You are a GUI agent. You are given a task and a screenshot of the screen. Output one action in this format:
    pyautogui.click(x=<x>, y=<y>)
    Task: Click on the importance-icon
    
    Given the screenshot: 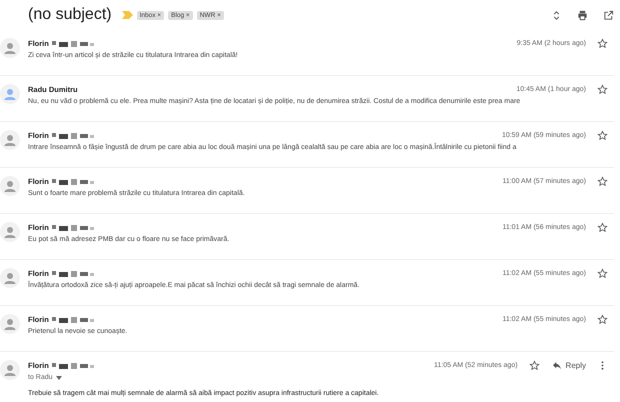 What is the action you would take?
    pyautogui.click(x=127, y=15)
    